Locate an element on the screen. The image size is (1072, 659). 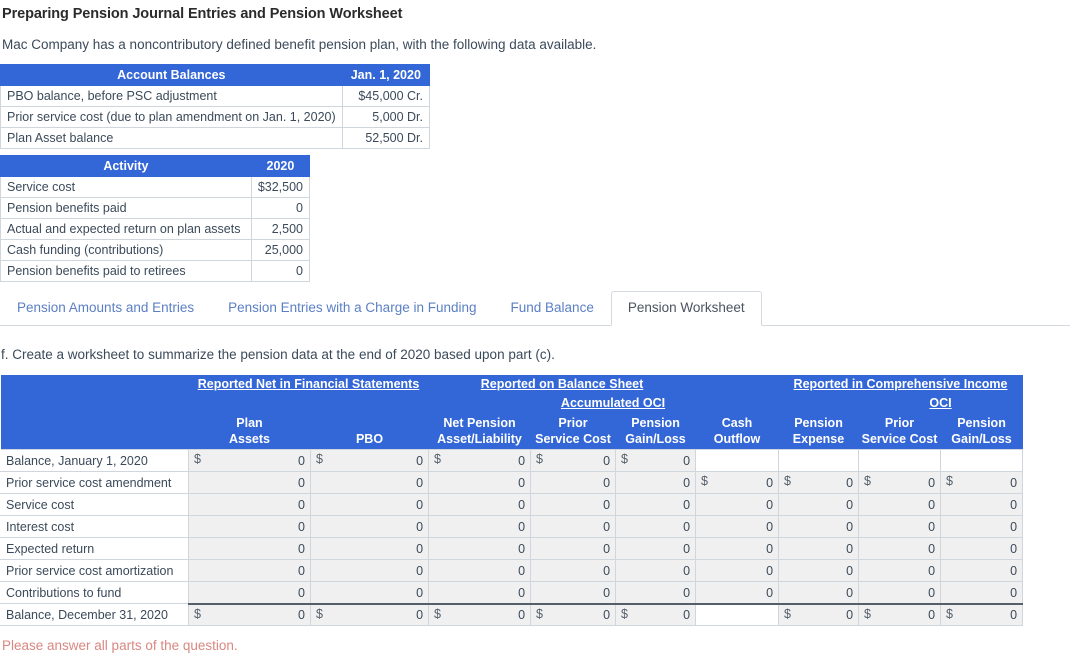
table-header-row: Activity 2020 is located at coordinates (155, 166).